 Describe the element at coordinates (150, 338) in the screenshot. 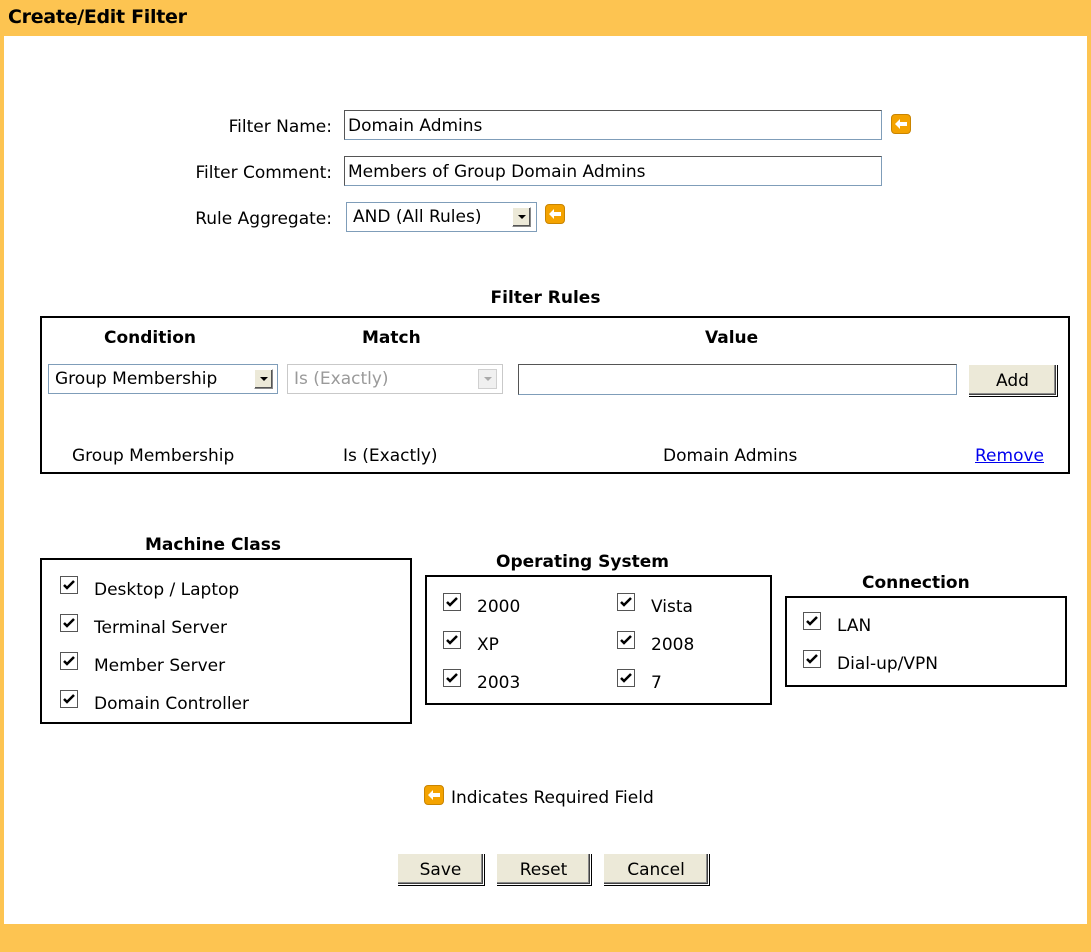

I see `column-header-condition: Condition` at that location.